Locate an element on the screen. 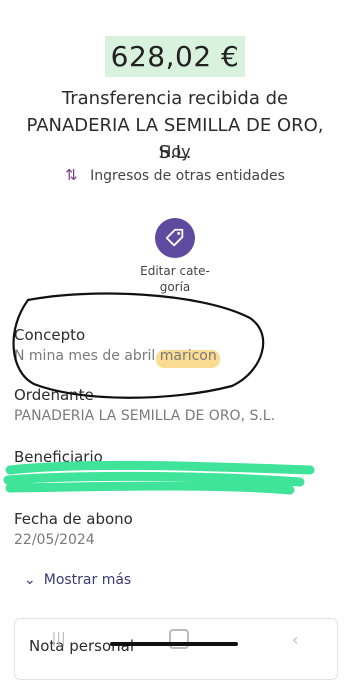 This screenshot has width=350, height=680. field-fecha-abono: Fecha de abono 22/05/2024 is located at coordinates (174, 529).